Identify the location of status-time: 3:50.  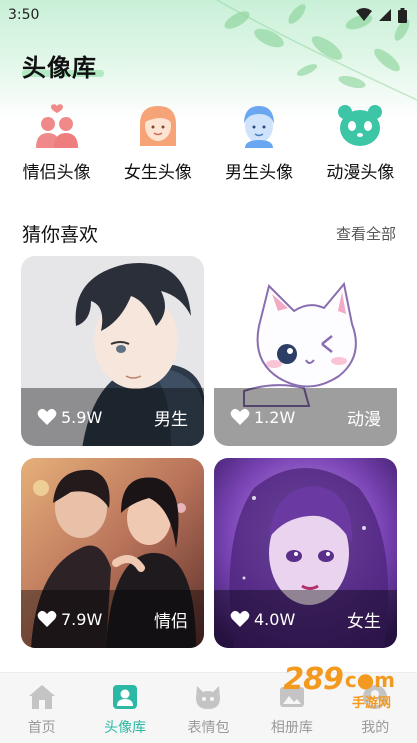
(24, 15).